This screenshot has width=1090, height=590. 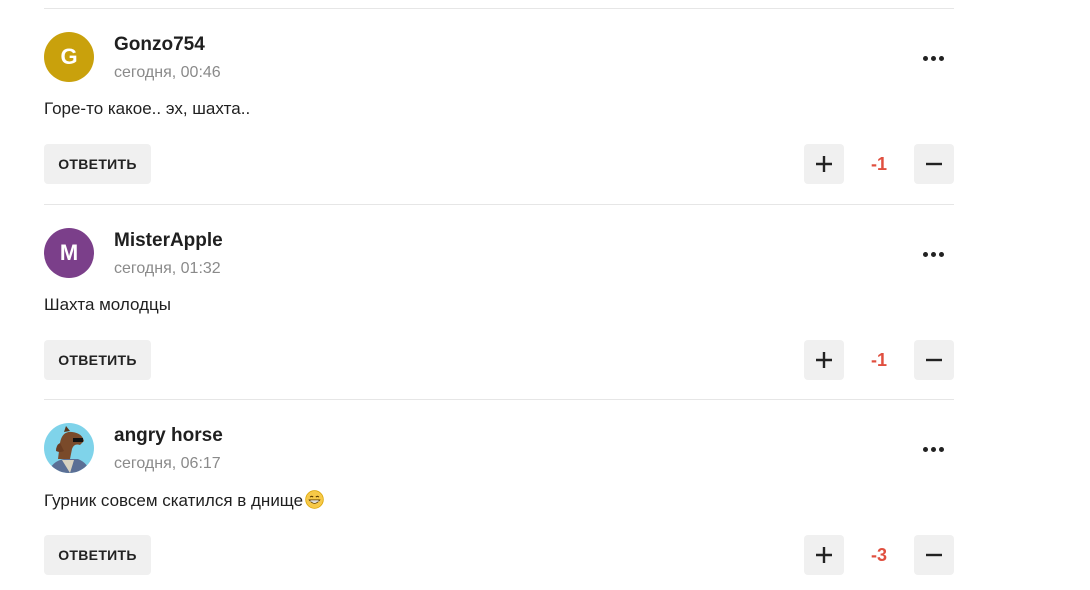 What do you see at coordinates (167, 268) in the screenshot?
I see `comment-time: сегодня, 01:32` at bounding box center [167, 268].